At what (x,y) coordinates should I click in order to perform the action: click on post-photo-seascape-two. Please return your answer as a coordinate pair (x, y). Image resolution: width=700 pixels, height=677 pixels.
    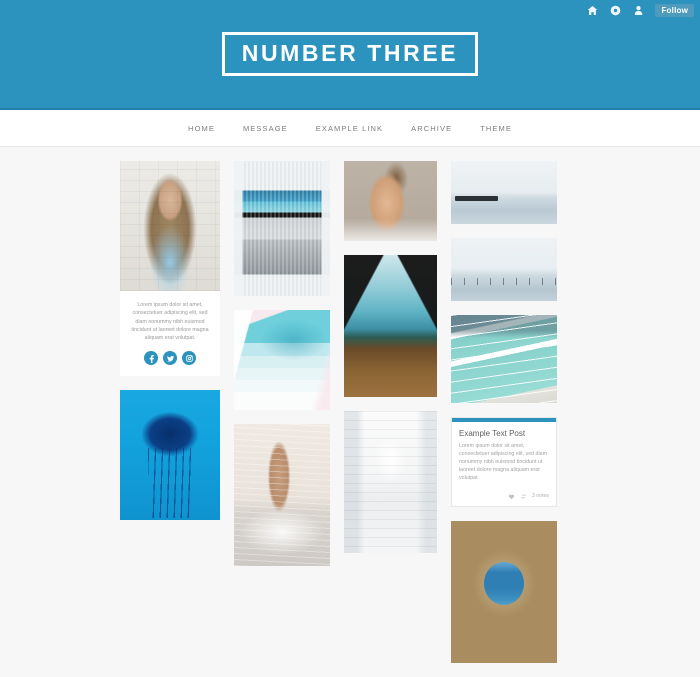
    Looking at the image, I should click on (504, 269).